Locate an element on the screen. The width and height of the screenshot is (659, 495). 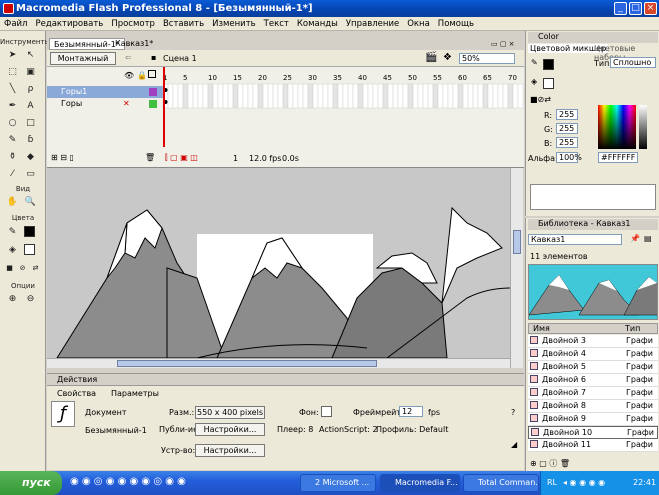
size-button: 550 x 400 pixels is located at coordinates (230, 412).